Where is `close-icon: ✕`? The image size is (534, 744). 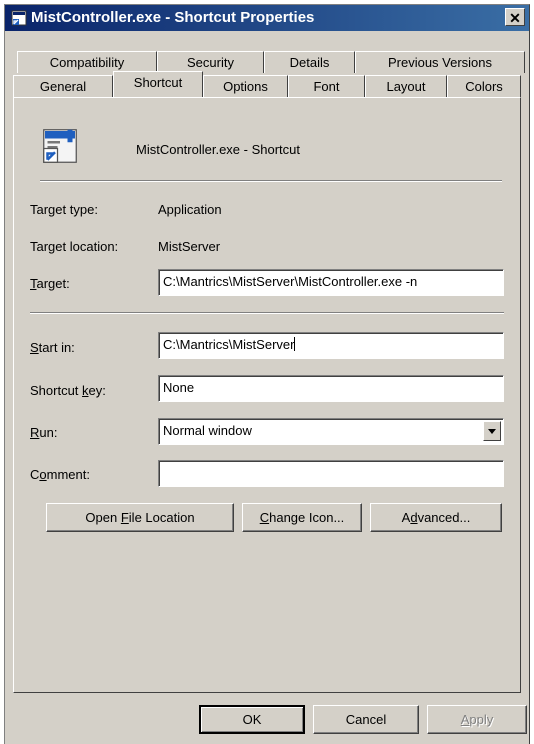 close-icon: ✕ is located at coordinates (515, 18).